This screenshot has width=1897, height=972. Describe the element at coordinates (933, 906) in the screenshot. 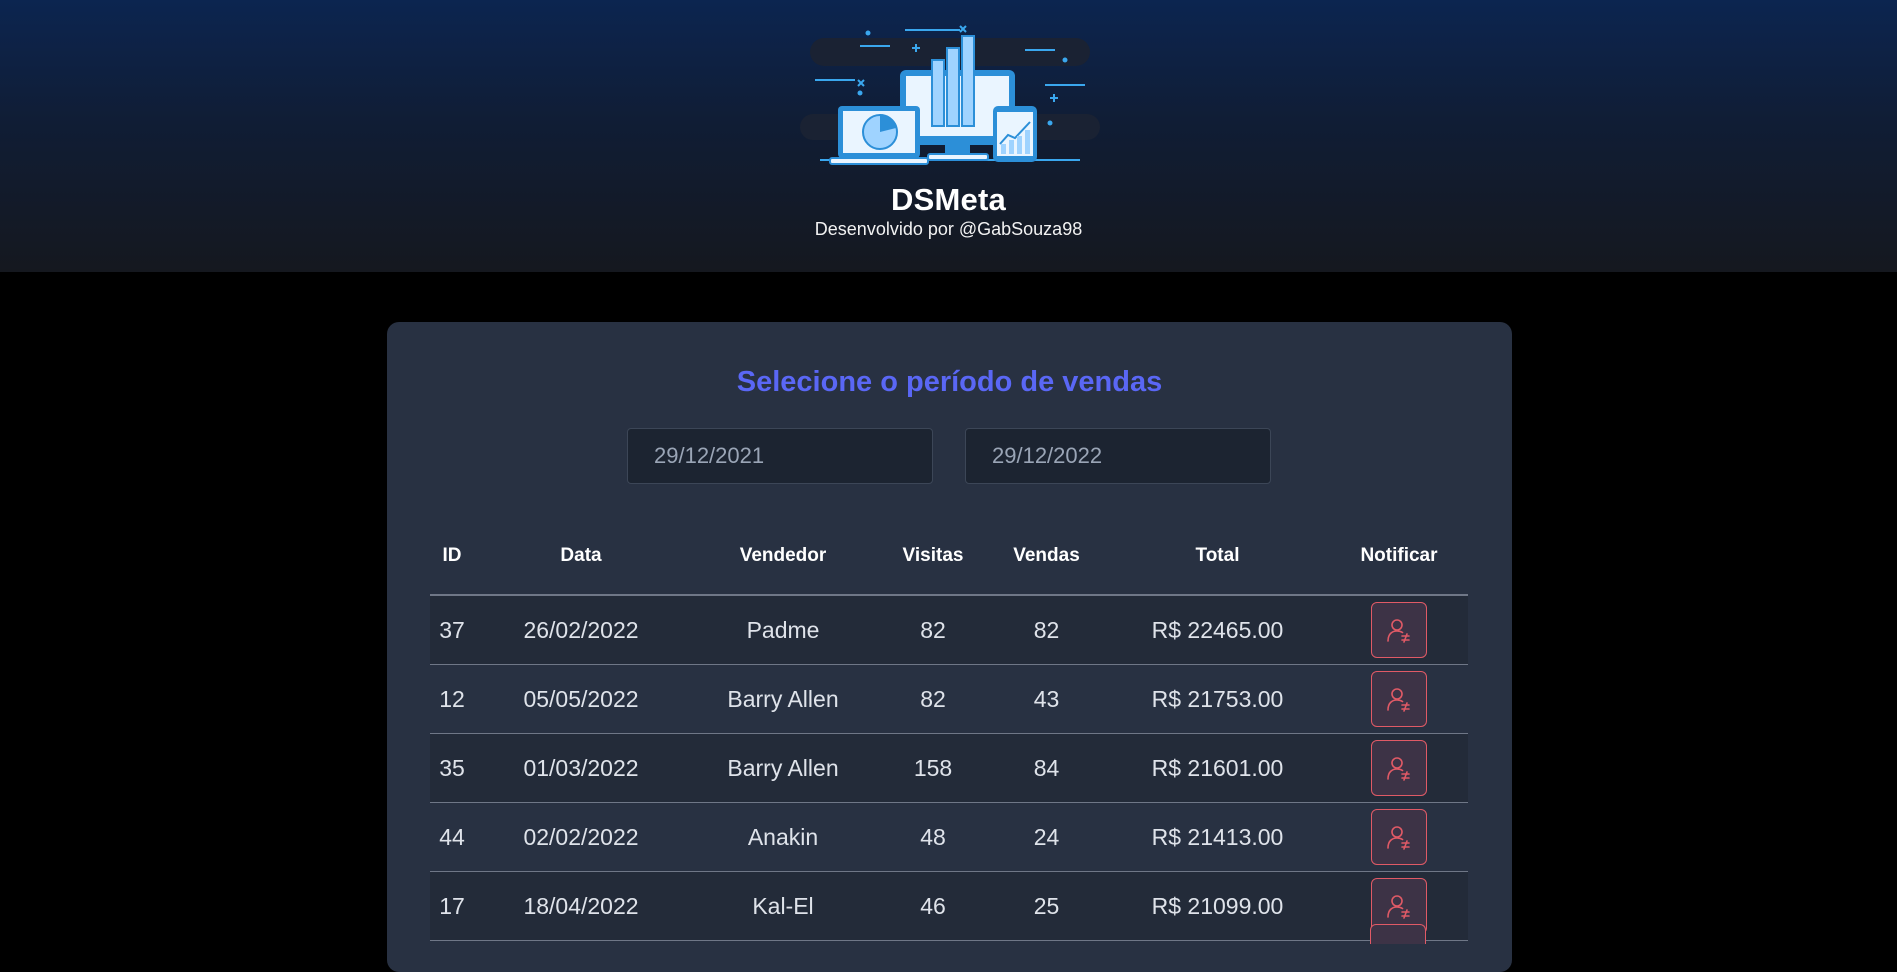

I see `cell-visits: 46` at that location.